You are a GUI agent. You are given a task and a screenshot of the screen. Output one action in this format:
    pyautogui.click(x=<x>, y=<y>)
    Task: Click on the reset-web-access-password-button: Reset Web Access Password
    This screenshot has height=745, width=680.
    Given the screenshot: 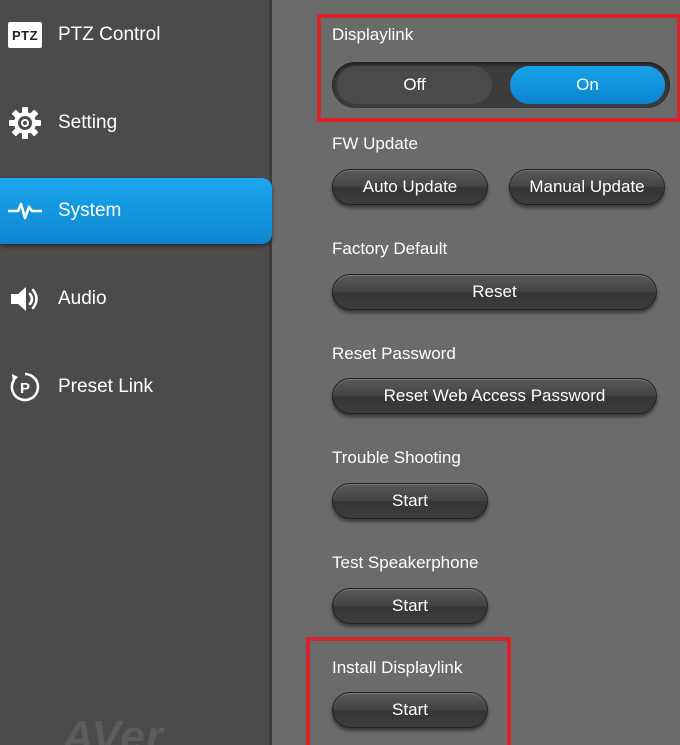 What is the action you would take?
    pyautogui.click(x=494, y=396)
    